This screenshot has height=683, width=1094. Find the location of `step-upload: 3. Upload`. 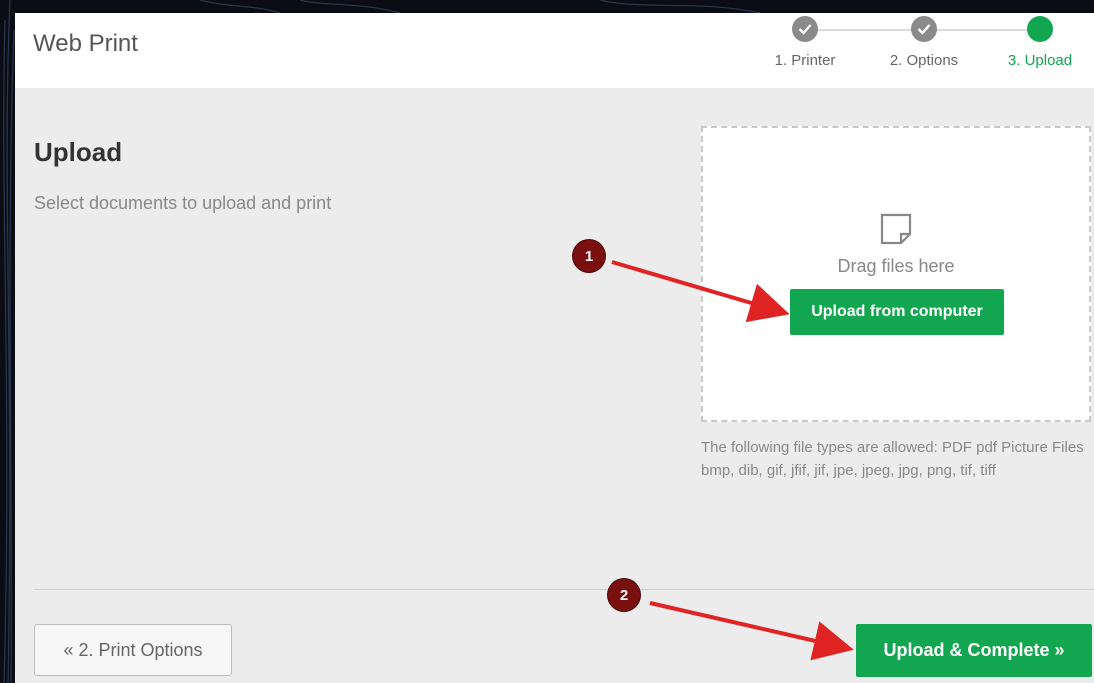

step-upload: 3. Upload is located at coordinates (1040, 42).